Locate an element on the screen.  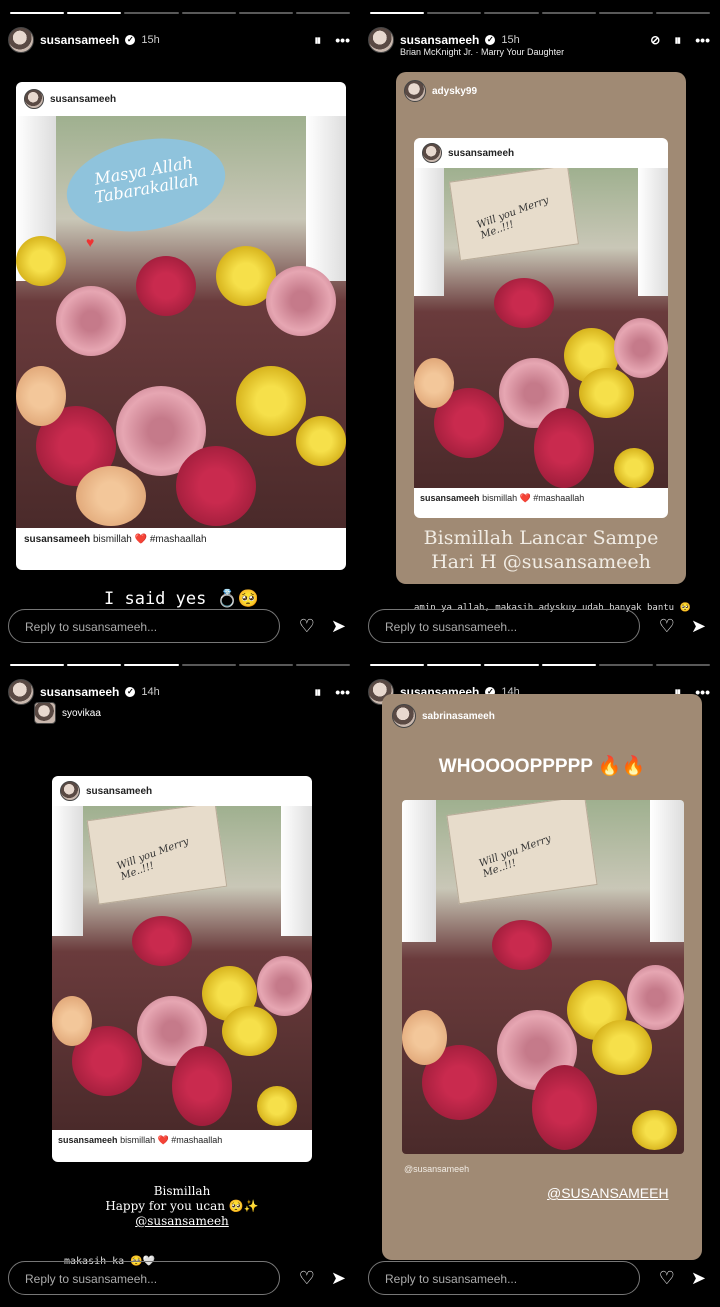
progress-bar is located at coordinates (180, 13).